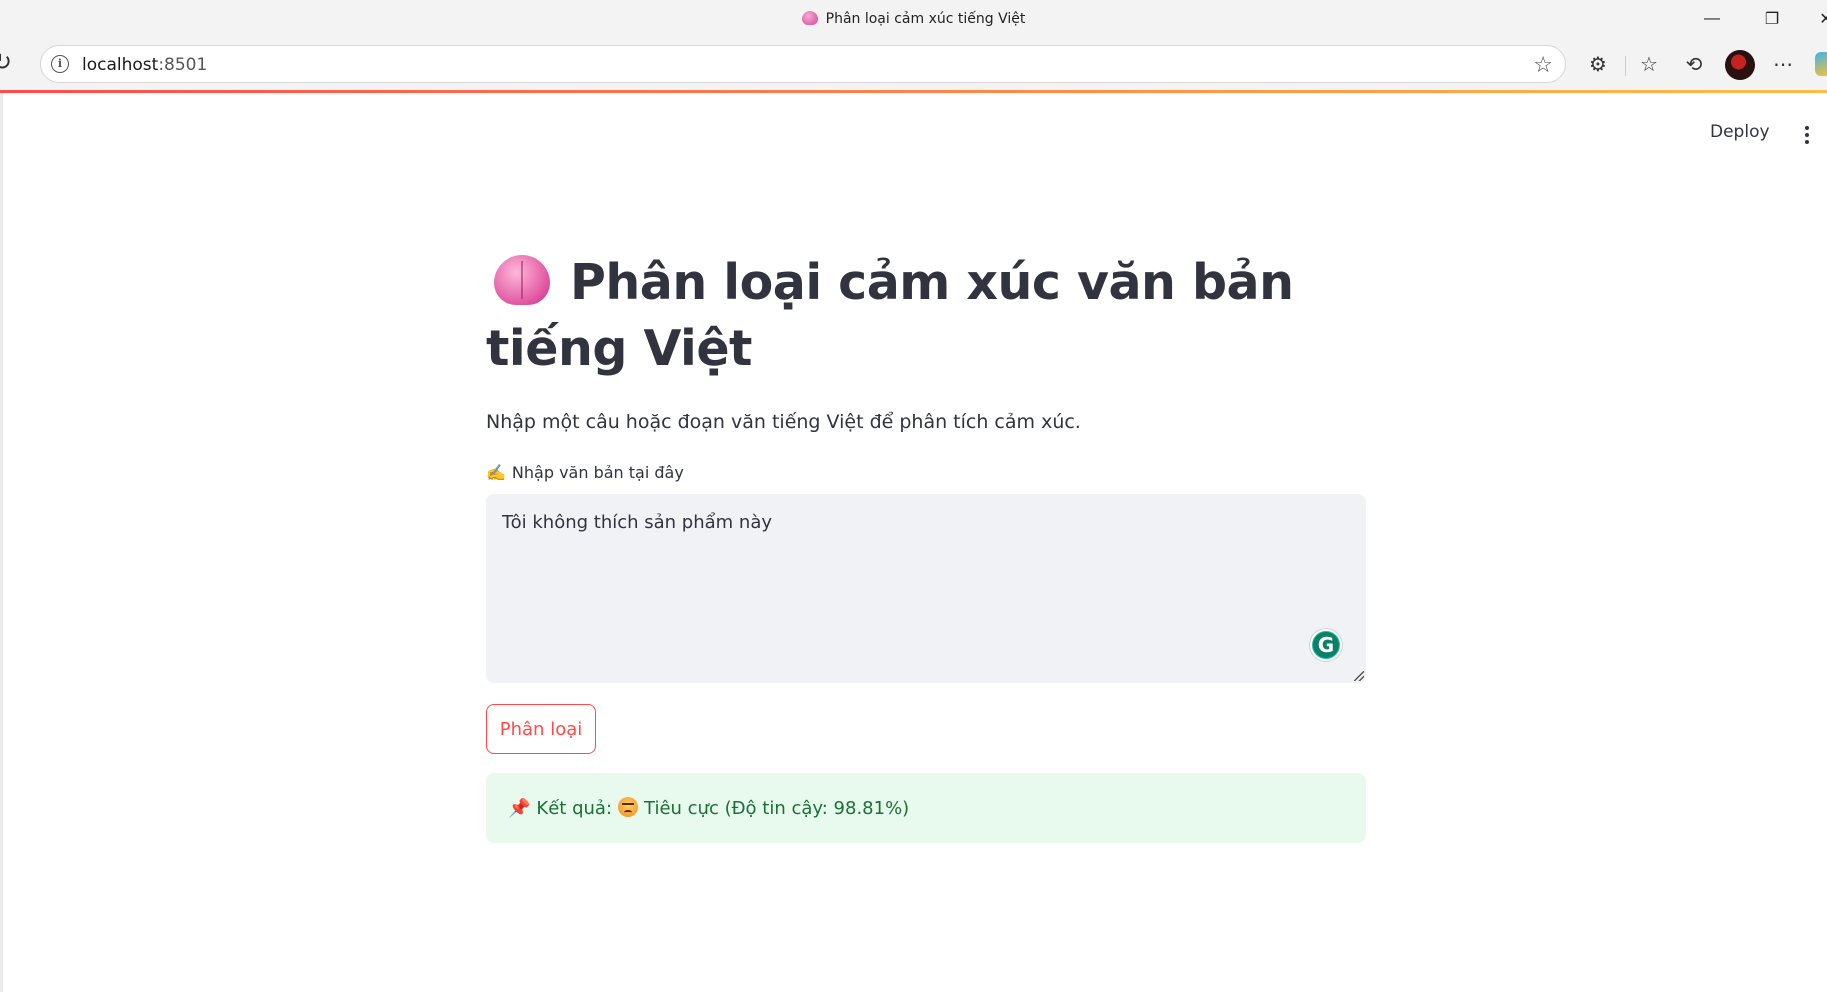 This screenshot has width=1827, height=992. Describe the element at coordinates (628, 807) in the screenshot. I see `angry-face-icon` at that location.